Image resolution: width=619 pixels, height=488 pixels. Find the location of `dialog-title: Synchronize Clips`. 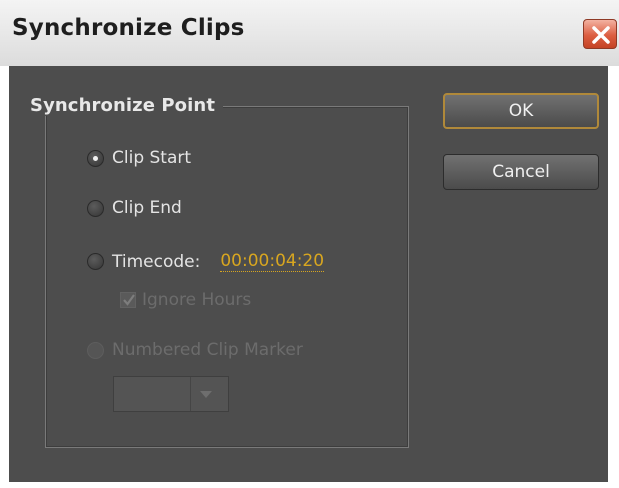

dialog-title: Synchronize Clips is located at coordinates (128, 28).